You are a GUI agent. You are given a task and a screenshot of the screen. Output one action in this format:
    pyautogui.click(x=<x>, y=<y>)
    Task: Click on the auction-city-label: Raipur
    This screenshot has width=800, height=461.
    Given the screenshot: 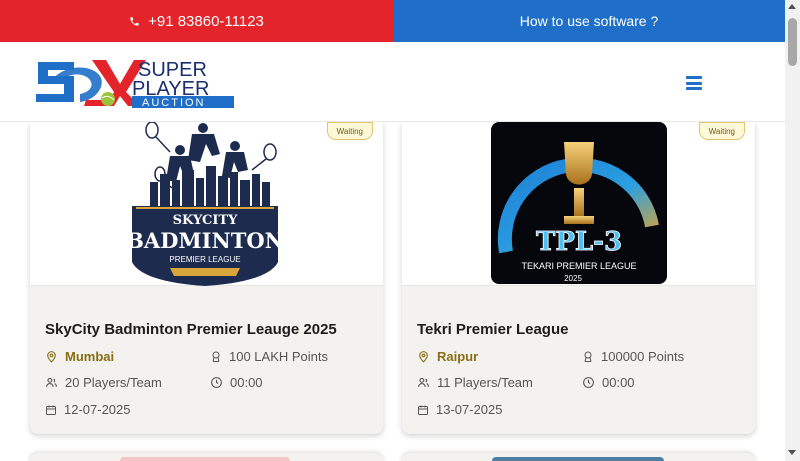 What is the action you would take?
    pyautogui.click(x=458, y=356)
    